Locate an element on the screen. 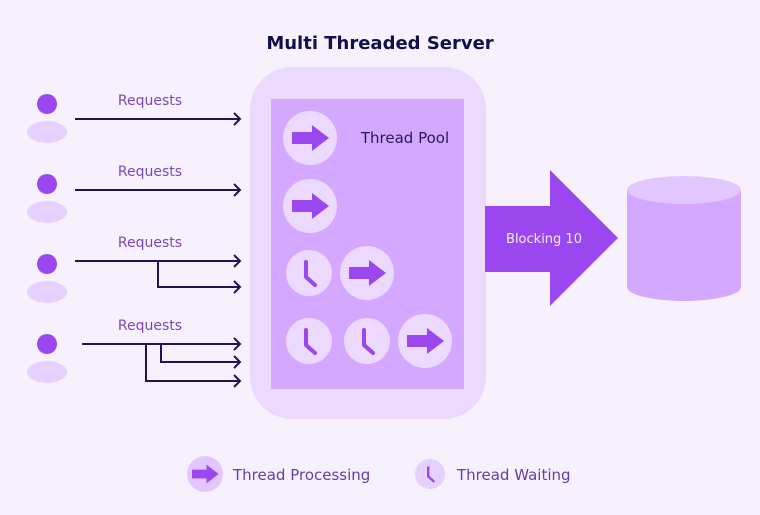  database-cylinder-icon is located at coordinates (684, 238).